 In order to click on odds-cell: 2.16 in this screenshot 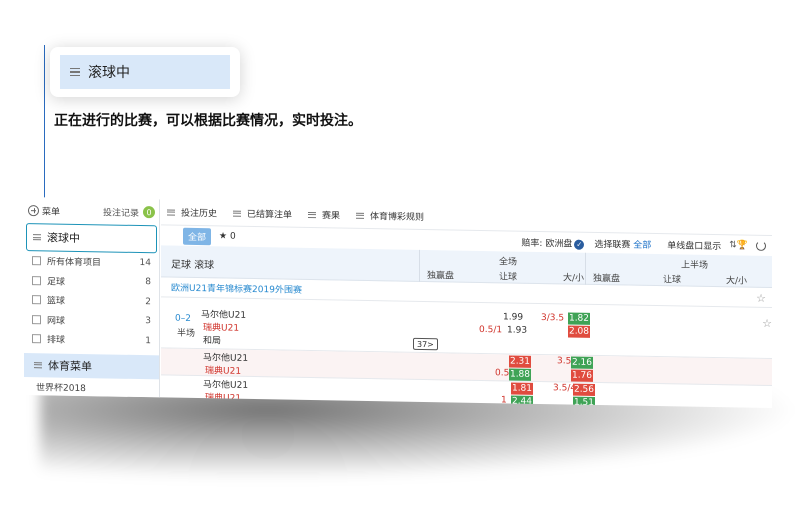, I will do `click(582, 362)`.